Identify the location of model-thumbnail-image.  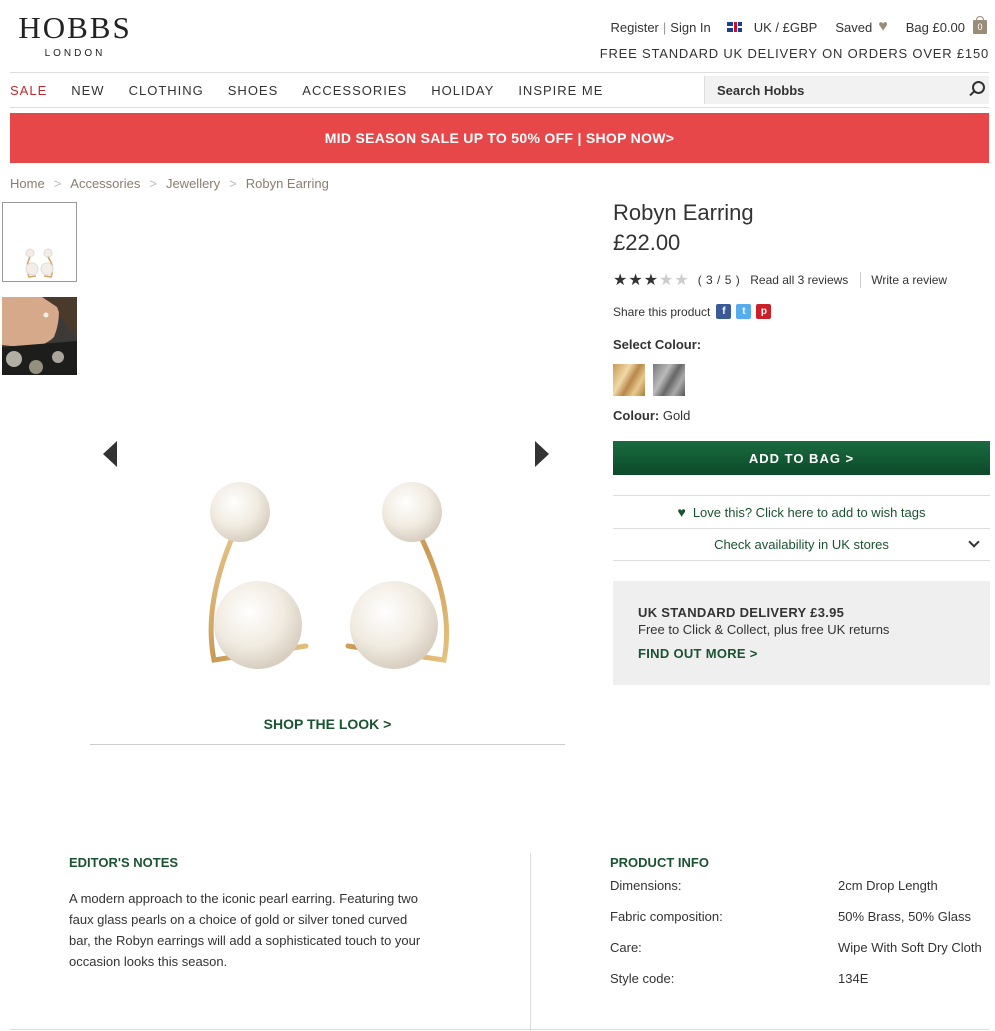
(39, 336).